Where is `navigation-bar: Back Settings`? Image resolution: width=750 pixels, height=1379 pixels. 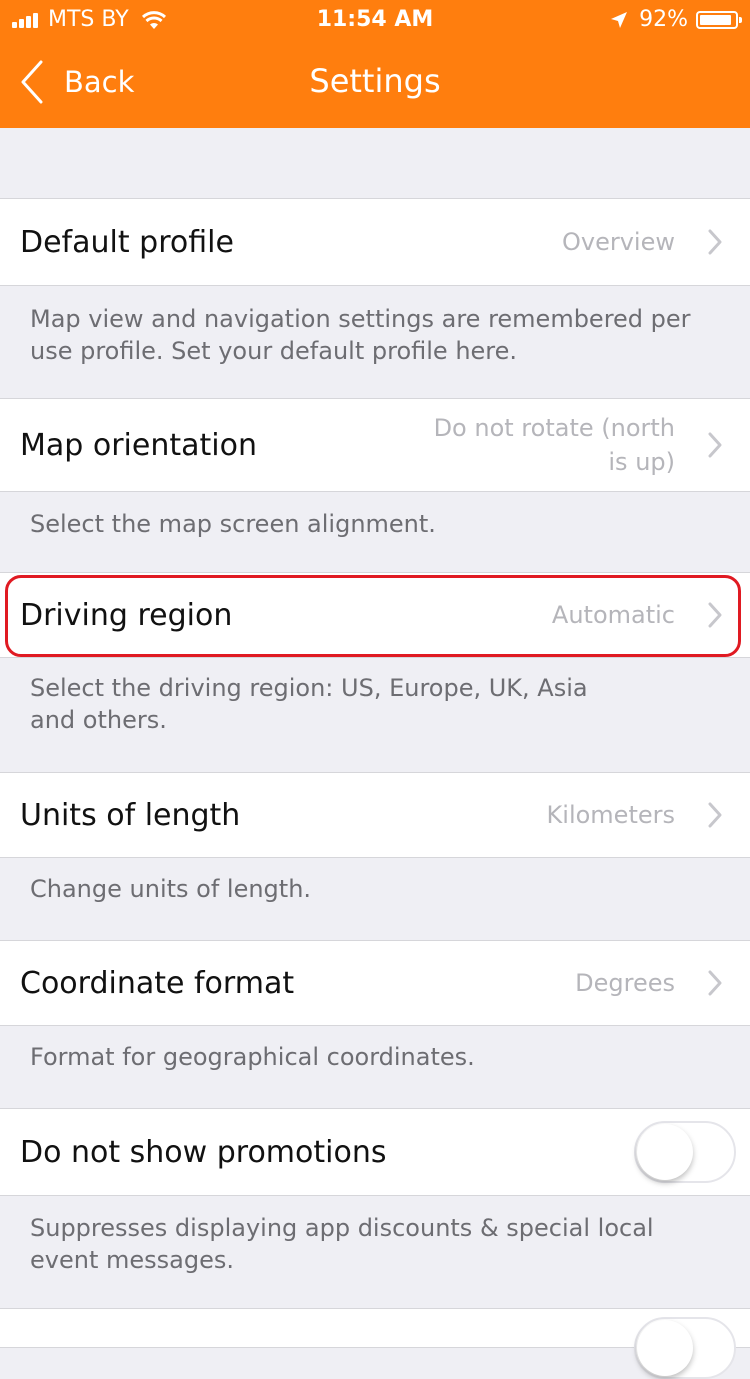 navigation-bar: Back Settings is located at coordinates (375, 84).